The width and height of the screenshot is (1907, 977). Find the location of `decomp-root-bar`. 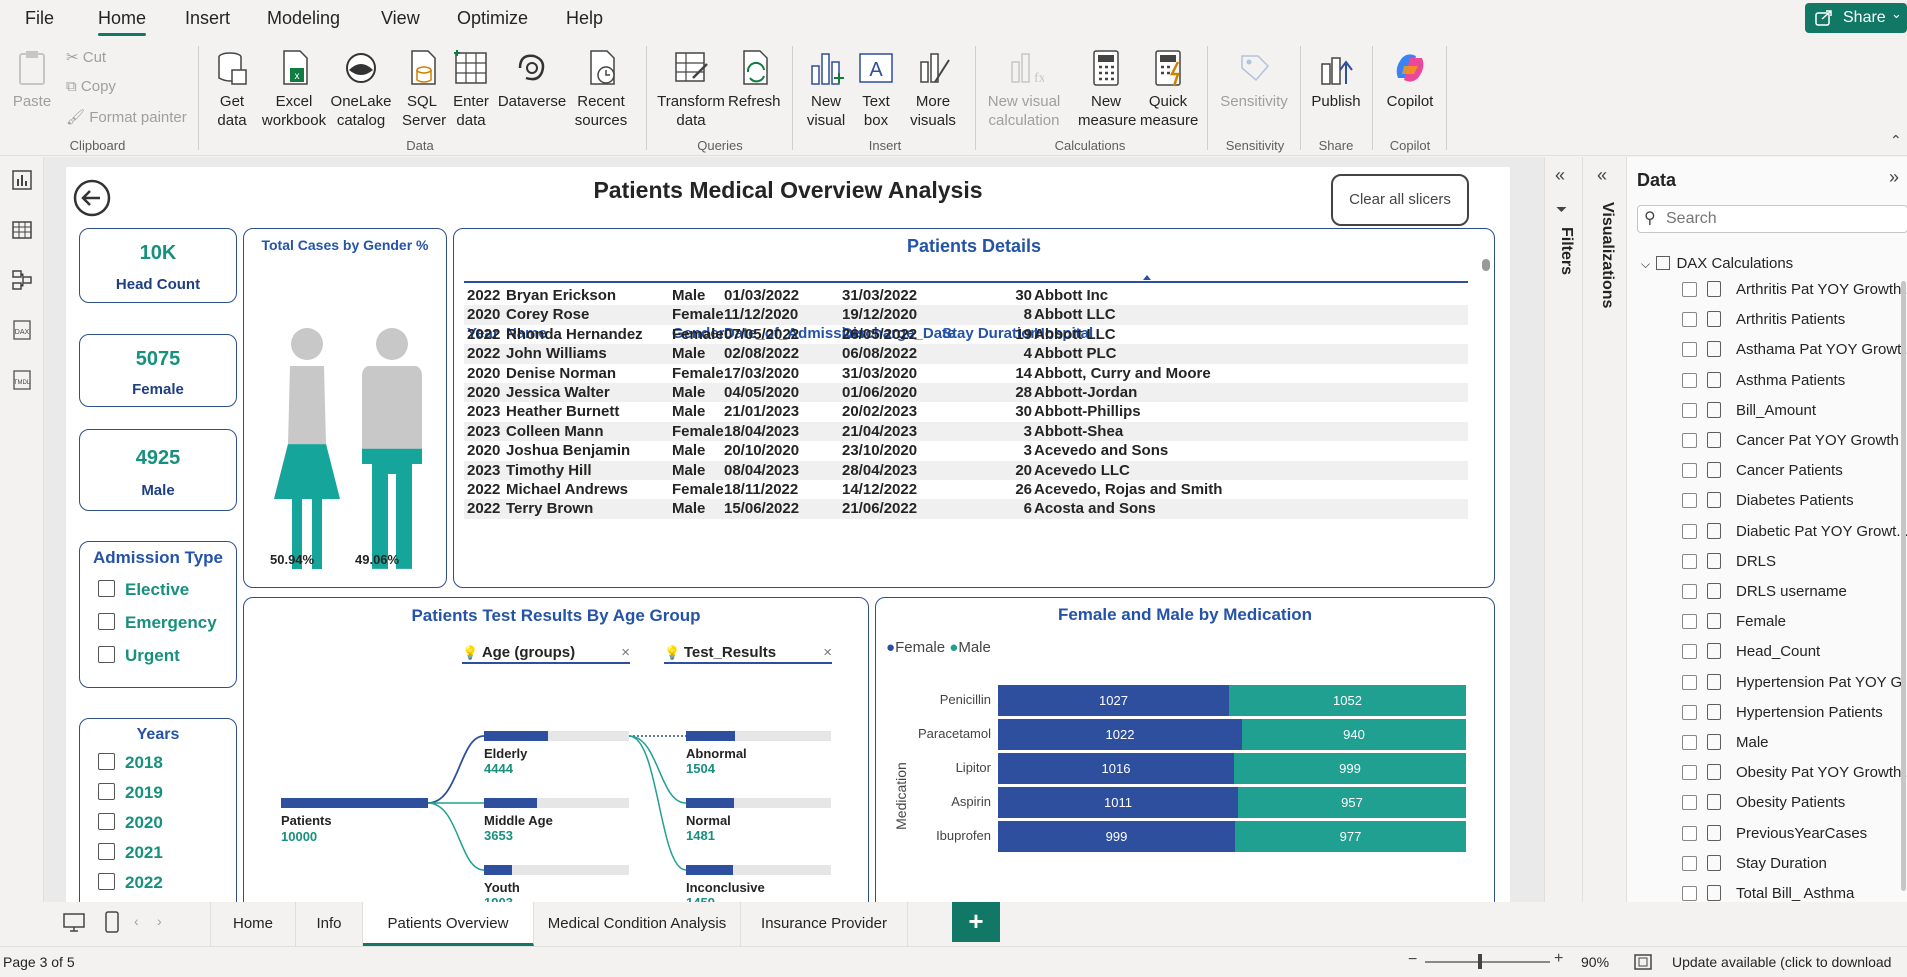

decomp-root-bar is located at coordinates (354, 803).